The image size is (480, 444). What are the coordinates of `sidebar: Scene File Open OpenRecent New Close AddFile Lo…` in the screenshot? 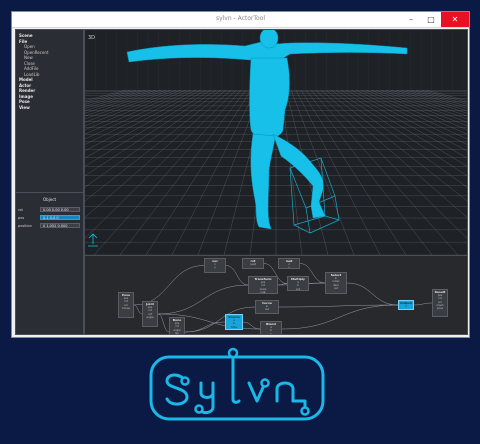 It's located at (49, 182).